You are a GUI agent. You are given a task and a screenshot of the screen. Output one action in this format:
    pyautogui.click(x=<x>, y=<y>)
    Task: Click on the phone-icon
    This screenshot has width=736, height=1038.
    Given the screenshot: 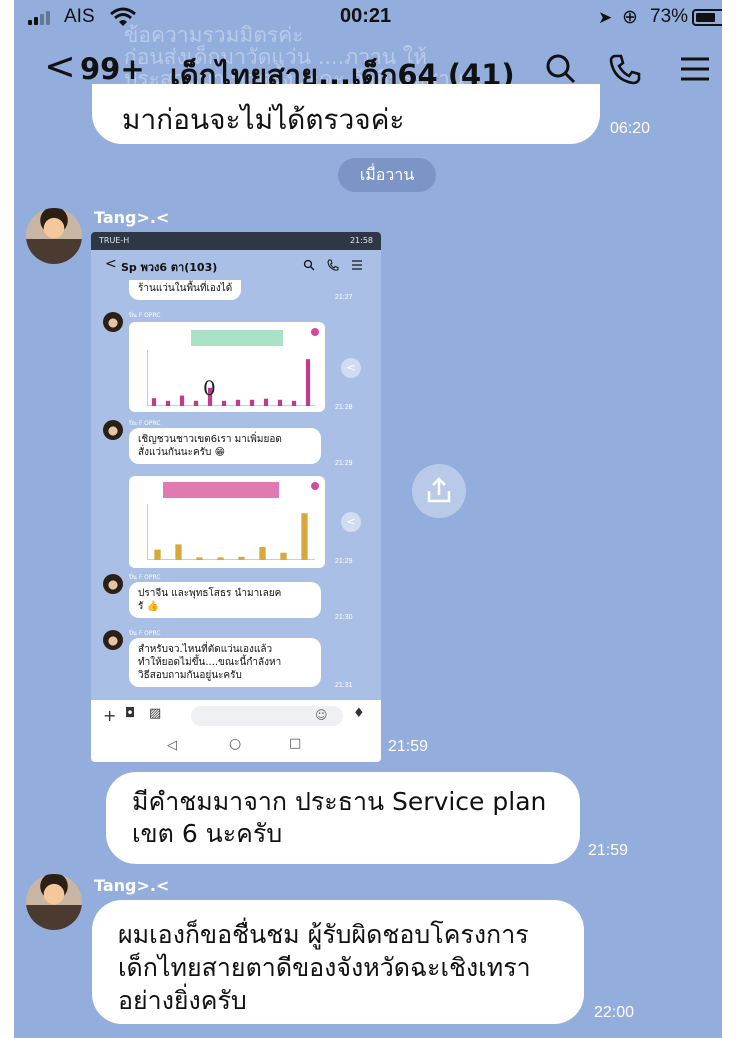 What is the action you would take?
    pyautogui.click(x=625, y=69)
    